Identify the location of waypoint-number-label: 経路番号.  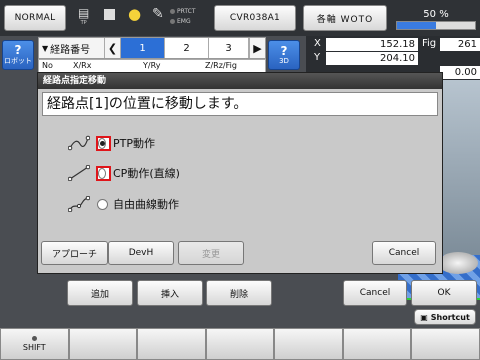
(70, 50).